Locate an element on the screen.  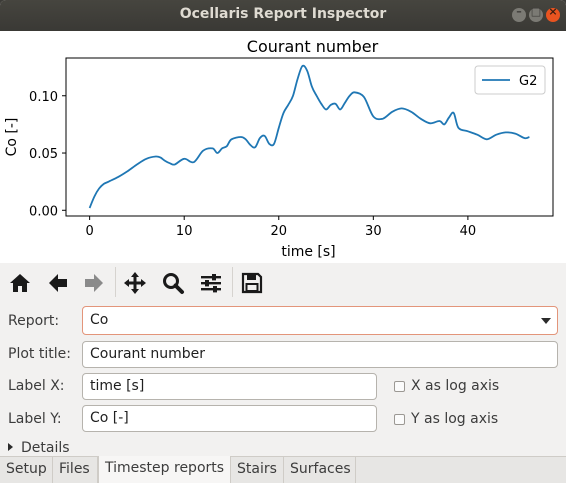
minimize-button: – is located at coordinates (519, 13).